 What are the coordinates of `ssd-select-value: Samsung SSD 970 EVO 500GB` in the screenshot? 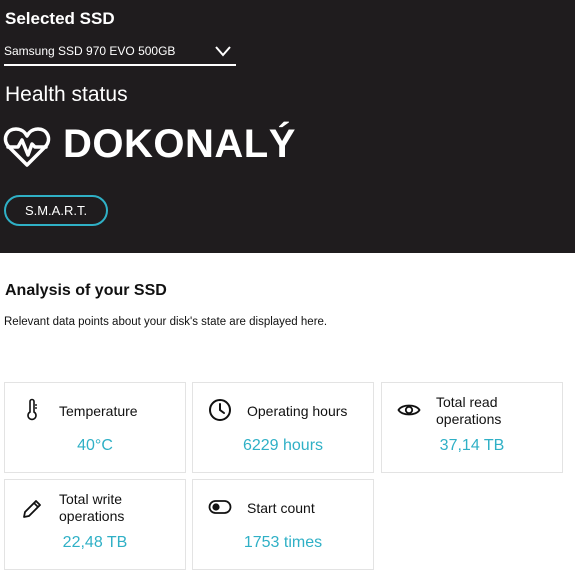 It's located at (90, 51).